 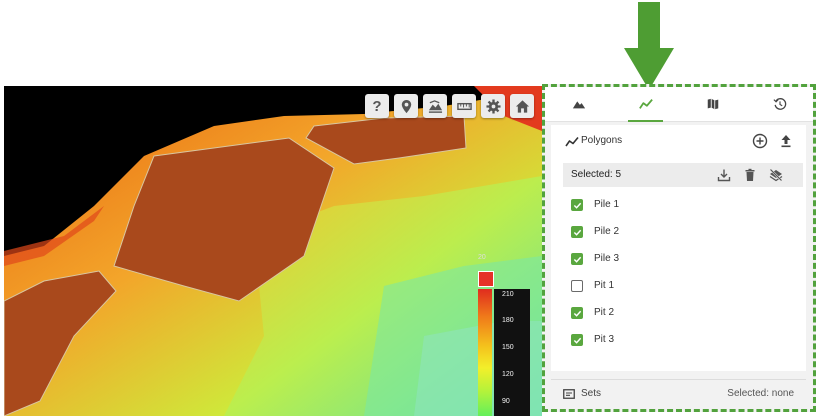 I want to click on list-item-pile-1: Pile 1, so click(x=671, y=206).